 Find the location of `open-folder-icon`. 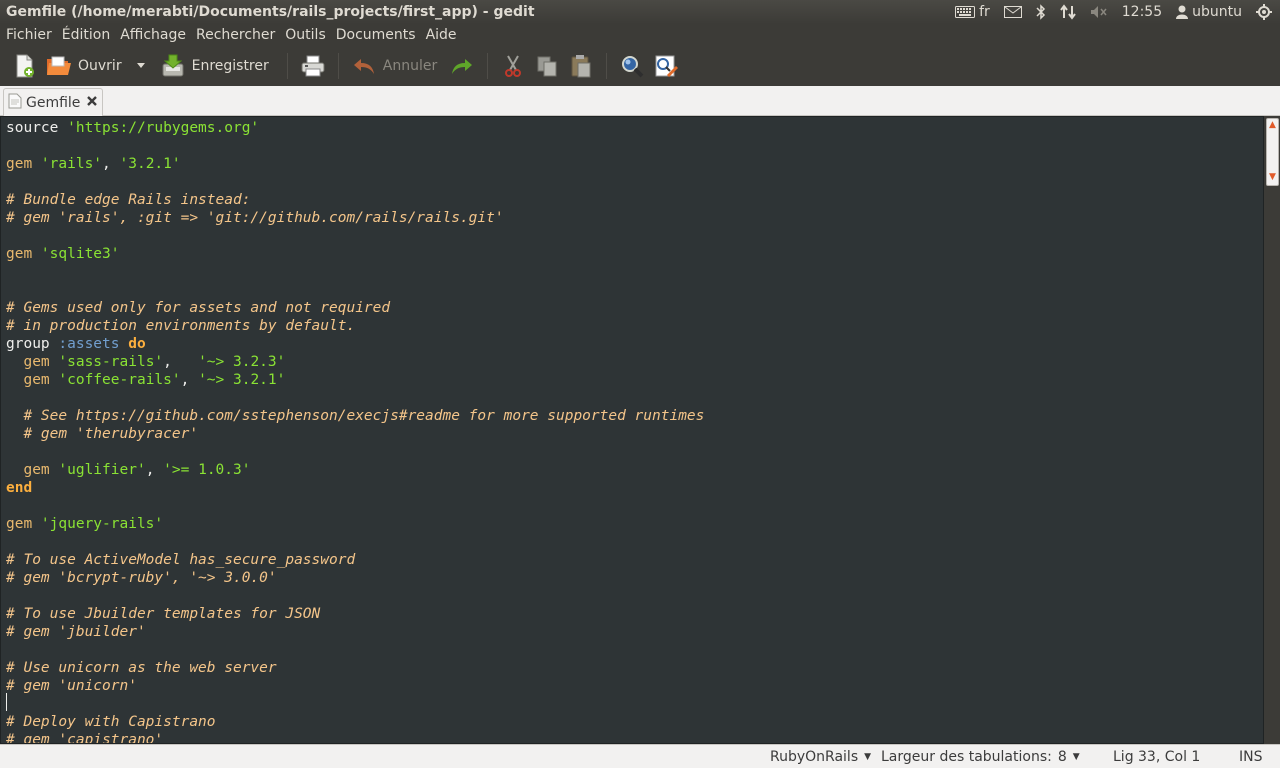

open-folder-icon is located at coordinates (59, 66).